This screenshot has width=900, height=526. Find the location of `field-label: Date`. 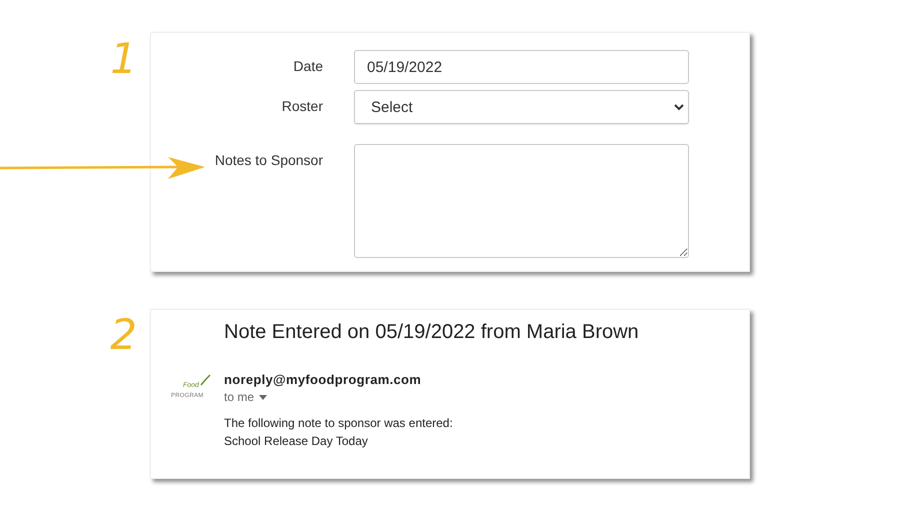

field-label: Date is located at coordinates (307, 65).